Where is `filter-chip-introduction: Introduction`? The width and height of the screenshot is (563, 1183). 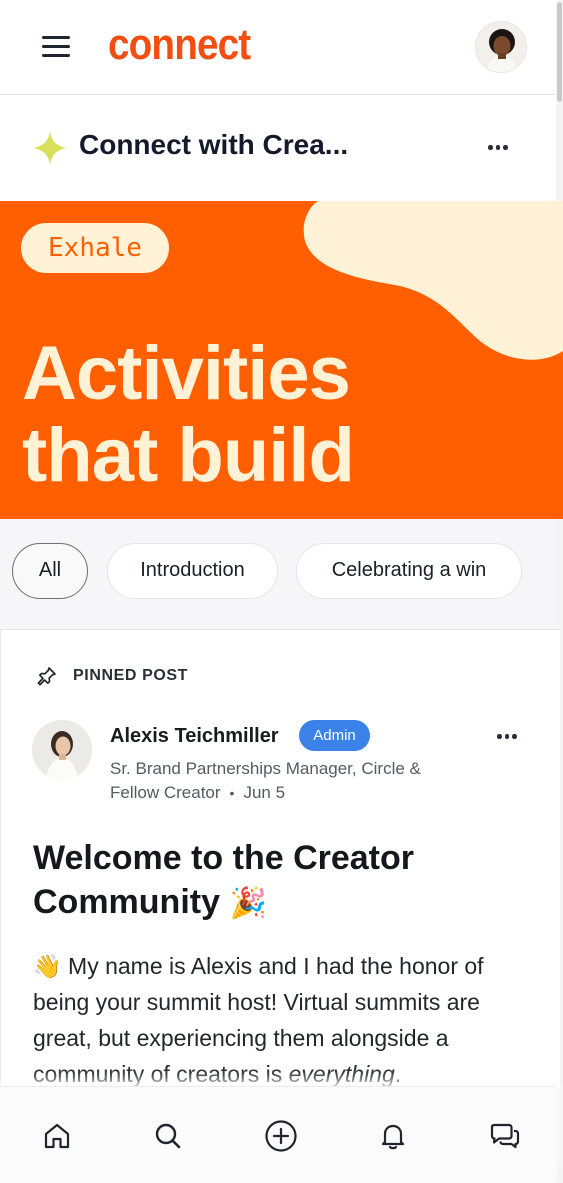
filter-chip-introduction: Introduction is located at coordinates (192, 571).